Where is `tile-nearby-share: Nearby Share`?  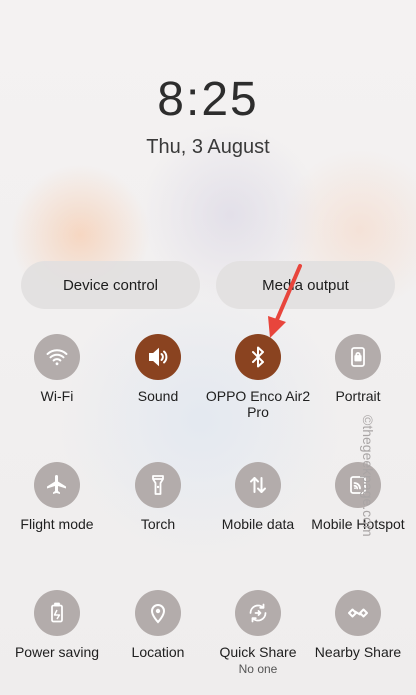
tile-nearby-share: Nearby Share is located at coordinates (358, 625).